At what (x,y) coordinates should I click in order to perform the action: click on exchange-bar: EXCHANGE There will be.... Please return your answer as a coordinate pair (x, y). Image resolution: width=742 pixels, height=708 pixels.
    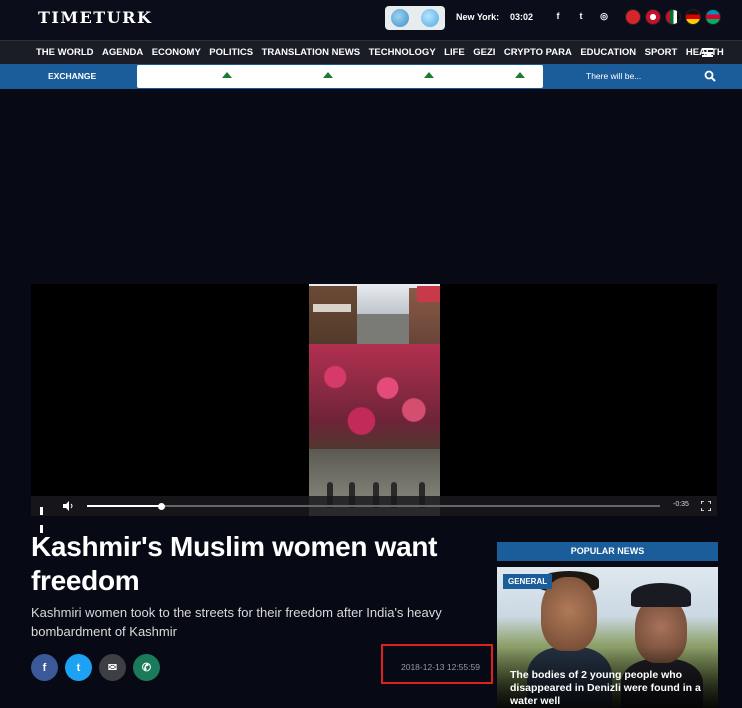
    Looking at the image, I should click on (371, 76).